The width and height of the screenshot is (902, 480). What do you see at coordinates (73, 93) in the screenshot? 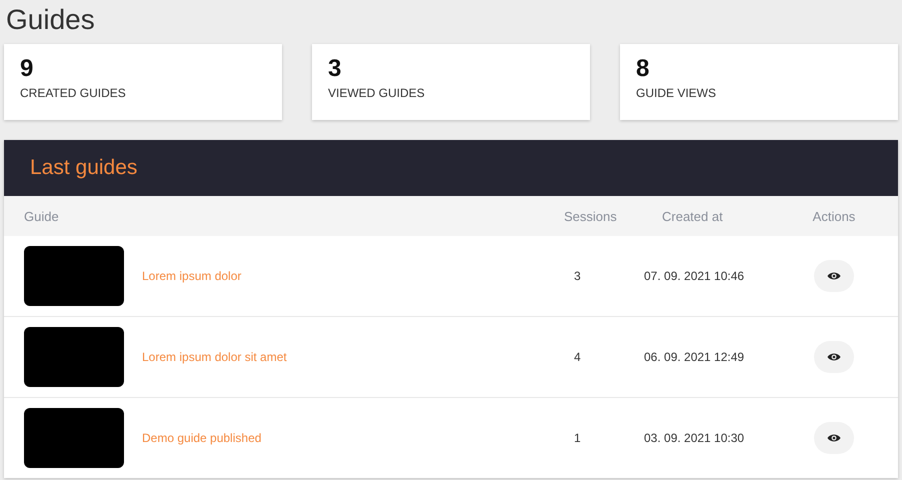
I see `stat-label: CREATED GUIDES` at bounding box center [73, 93].